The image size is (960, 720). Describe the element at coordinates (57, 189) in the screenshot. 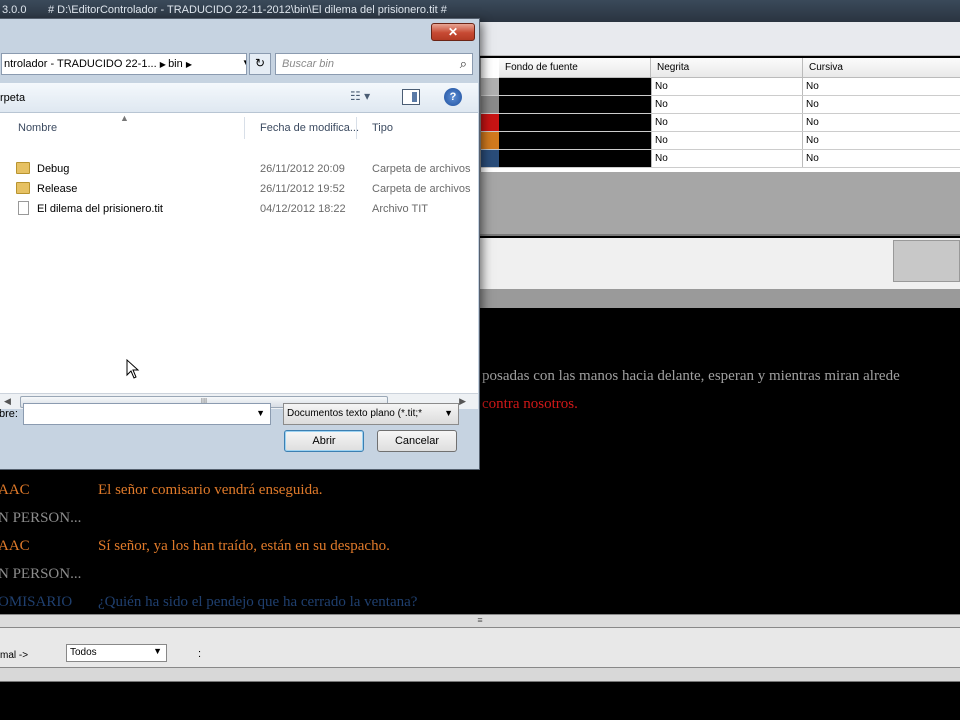

I see `file-name: Release` at that location.